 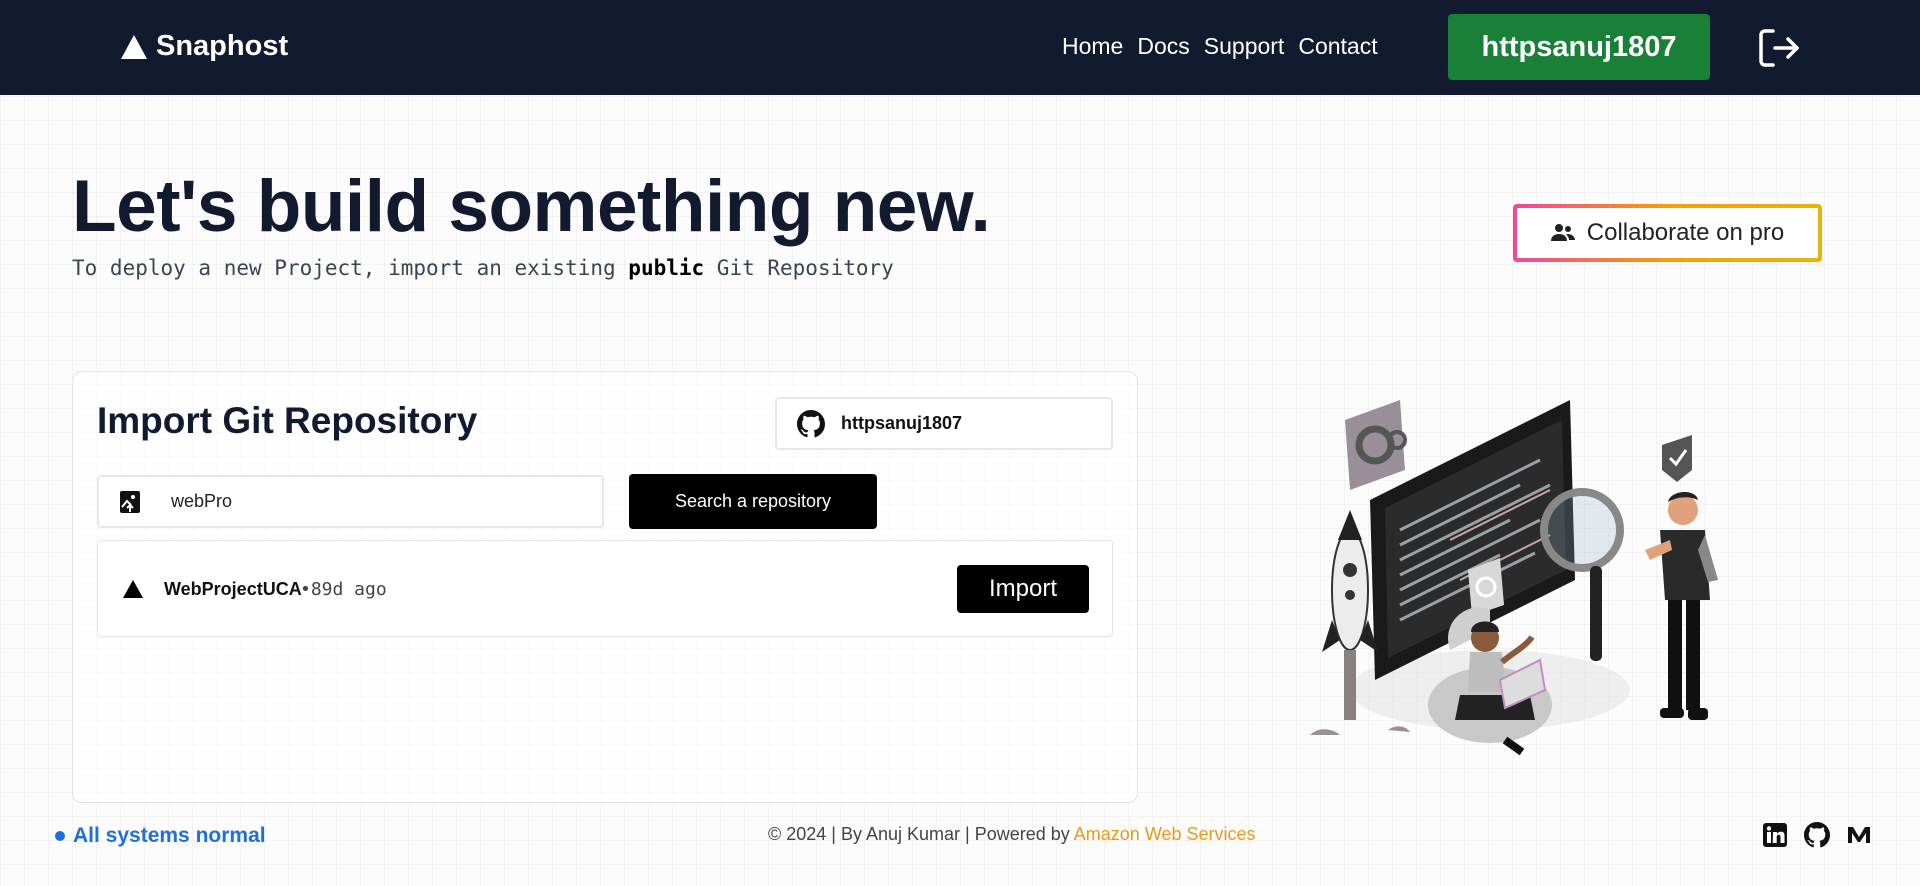 I want to click on import-card-title: Import Git Repository, so click(x=287, y=420).